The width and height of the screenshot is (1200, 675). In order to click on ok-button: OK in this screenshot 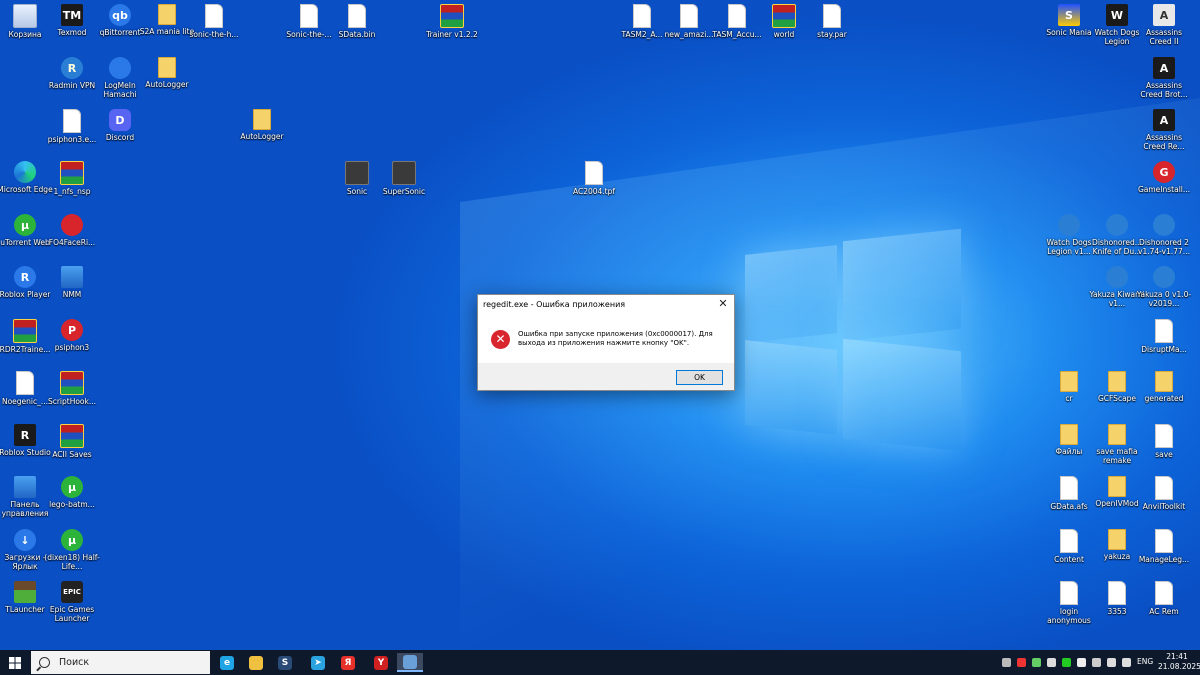, I will do `click(699, 377)`.